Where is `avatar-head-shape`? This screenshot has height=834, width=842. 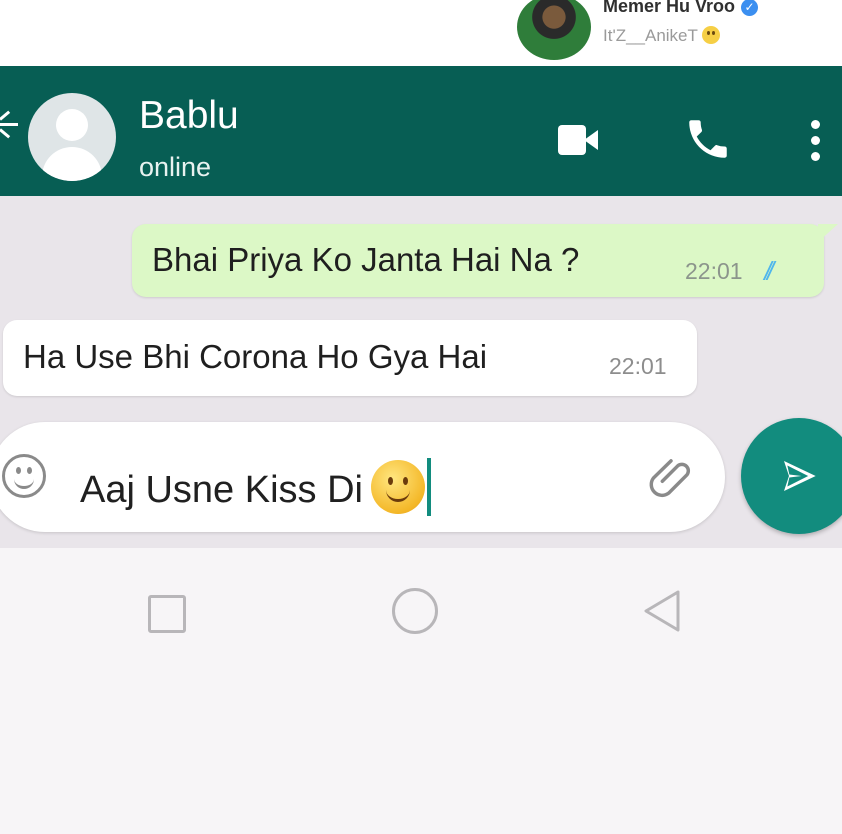
avatar-head-shape is located at coordinates (72, 125).